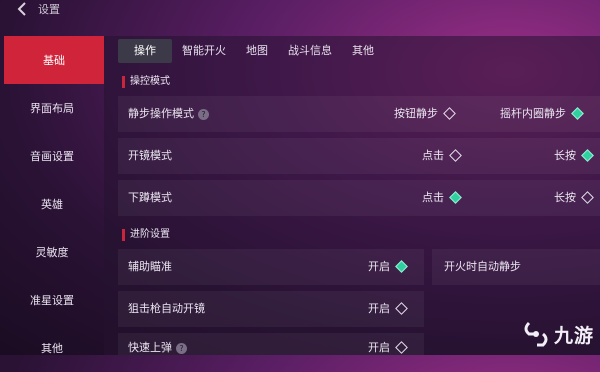 Image resolution: width=600 pixels, height=372 pixels. I want to click on setting-row-aim-assist: 辅助瞄准 开启, so click(271, 267).